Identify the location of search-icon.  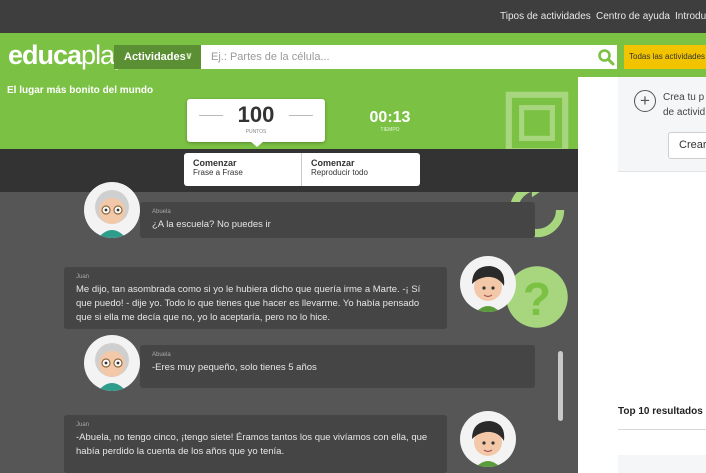
(606, 57).